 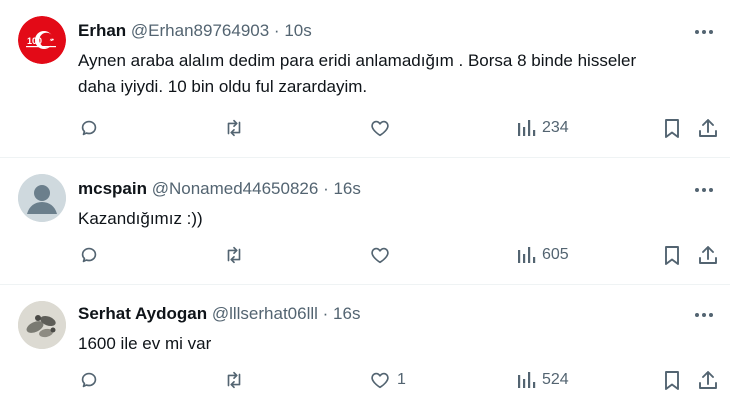 What do you see at coordinates (145, 343) in the screenshot?
I see `tweet-text-line: 1600 ile ev mi var` at bounding box center [145, 343].